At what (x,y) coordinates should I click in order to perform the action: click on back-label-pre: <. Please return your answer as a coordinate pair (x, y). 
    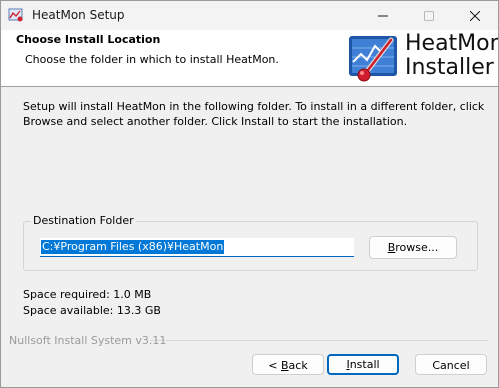
    Looking at the image, I should click on (274, 365).